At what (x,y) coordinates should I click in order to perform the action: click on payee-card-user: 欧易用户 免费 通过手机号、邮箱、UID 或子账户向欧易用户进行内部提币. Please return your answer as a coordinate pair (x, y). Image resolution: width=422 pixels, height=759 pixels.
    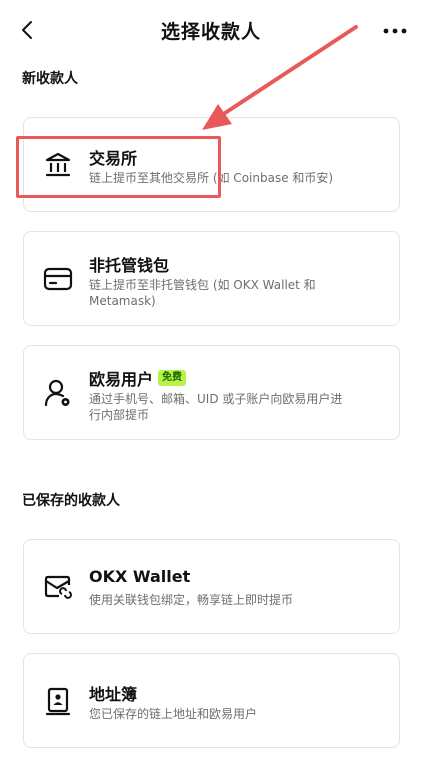
    Looking at the image, I should click on (211, 392).